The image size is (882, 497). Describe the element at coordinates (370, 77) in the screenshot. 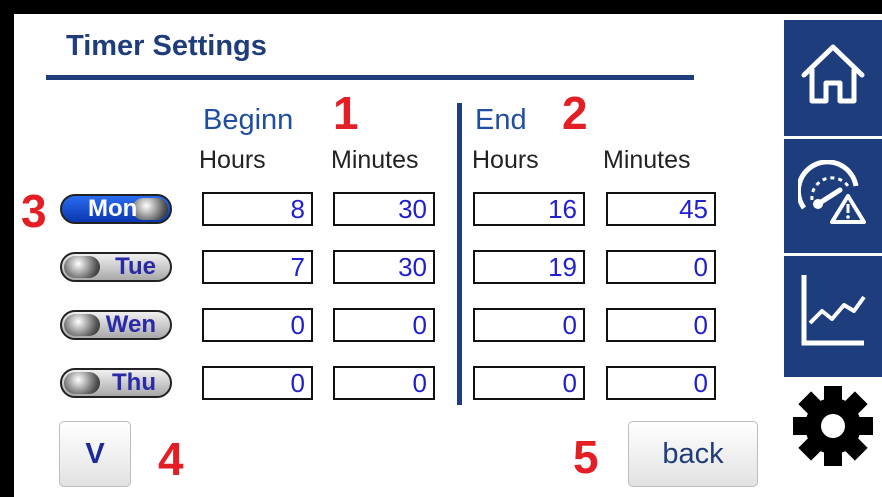

I see `title-underline` at that location.